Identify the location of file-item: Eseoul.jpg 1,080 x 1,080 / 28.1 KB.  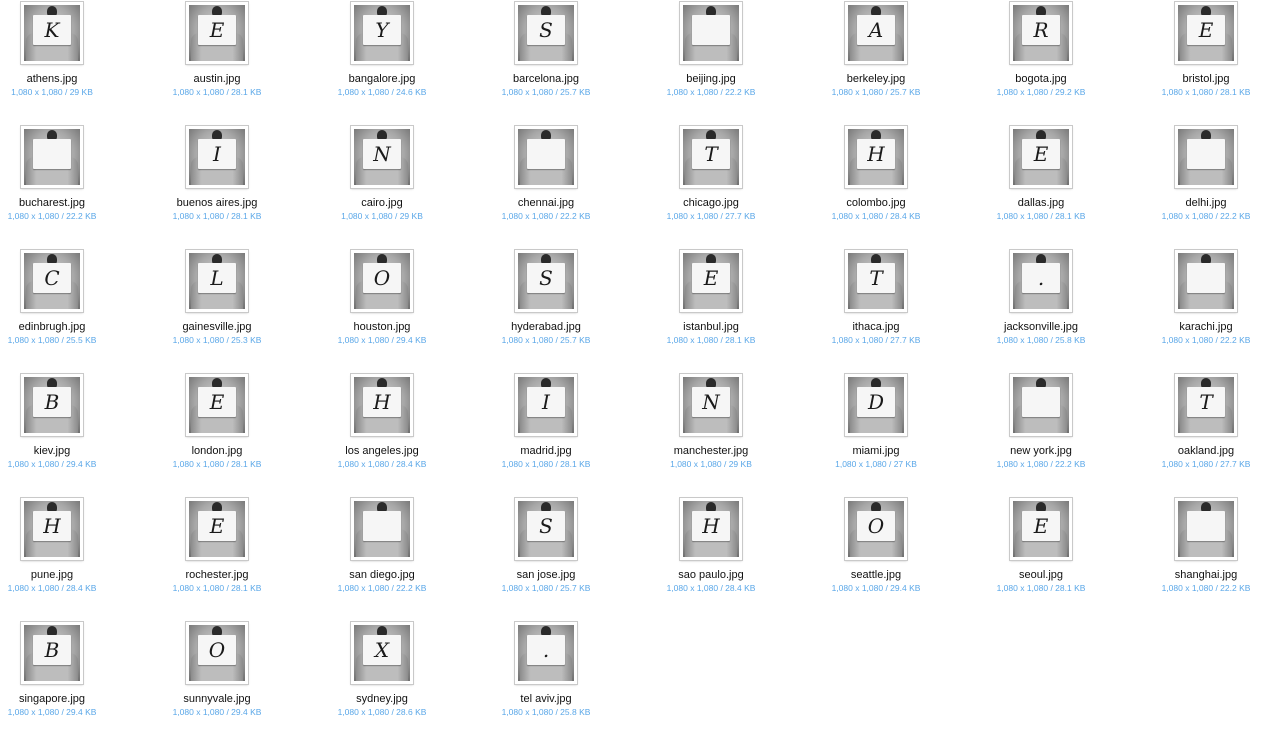
(1041, 554).